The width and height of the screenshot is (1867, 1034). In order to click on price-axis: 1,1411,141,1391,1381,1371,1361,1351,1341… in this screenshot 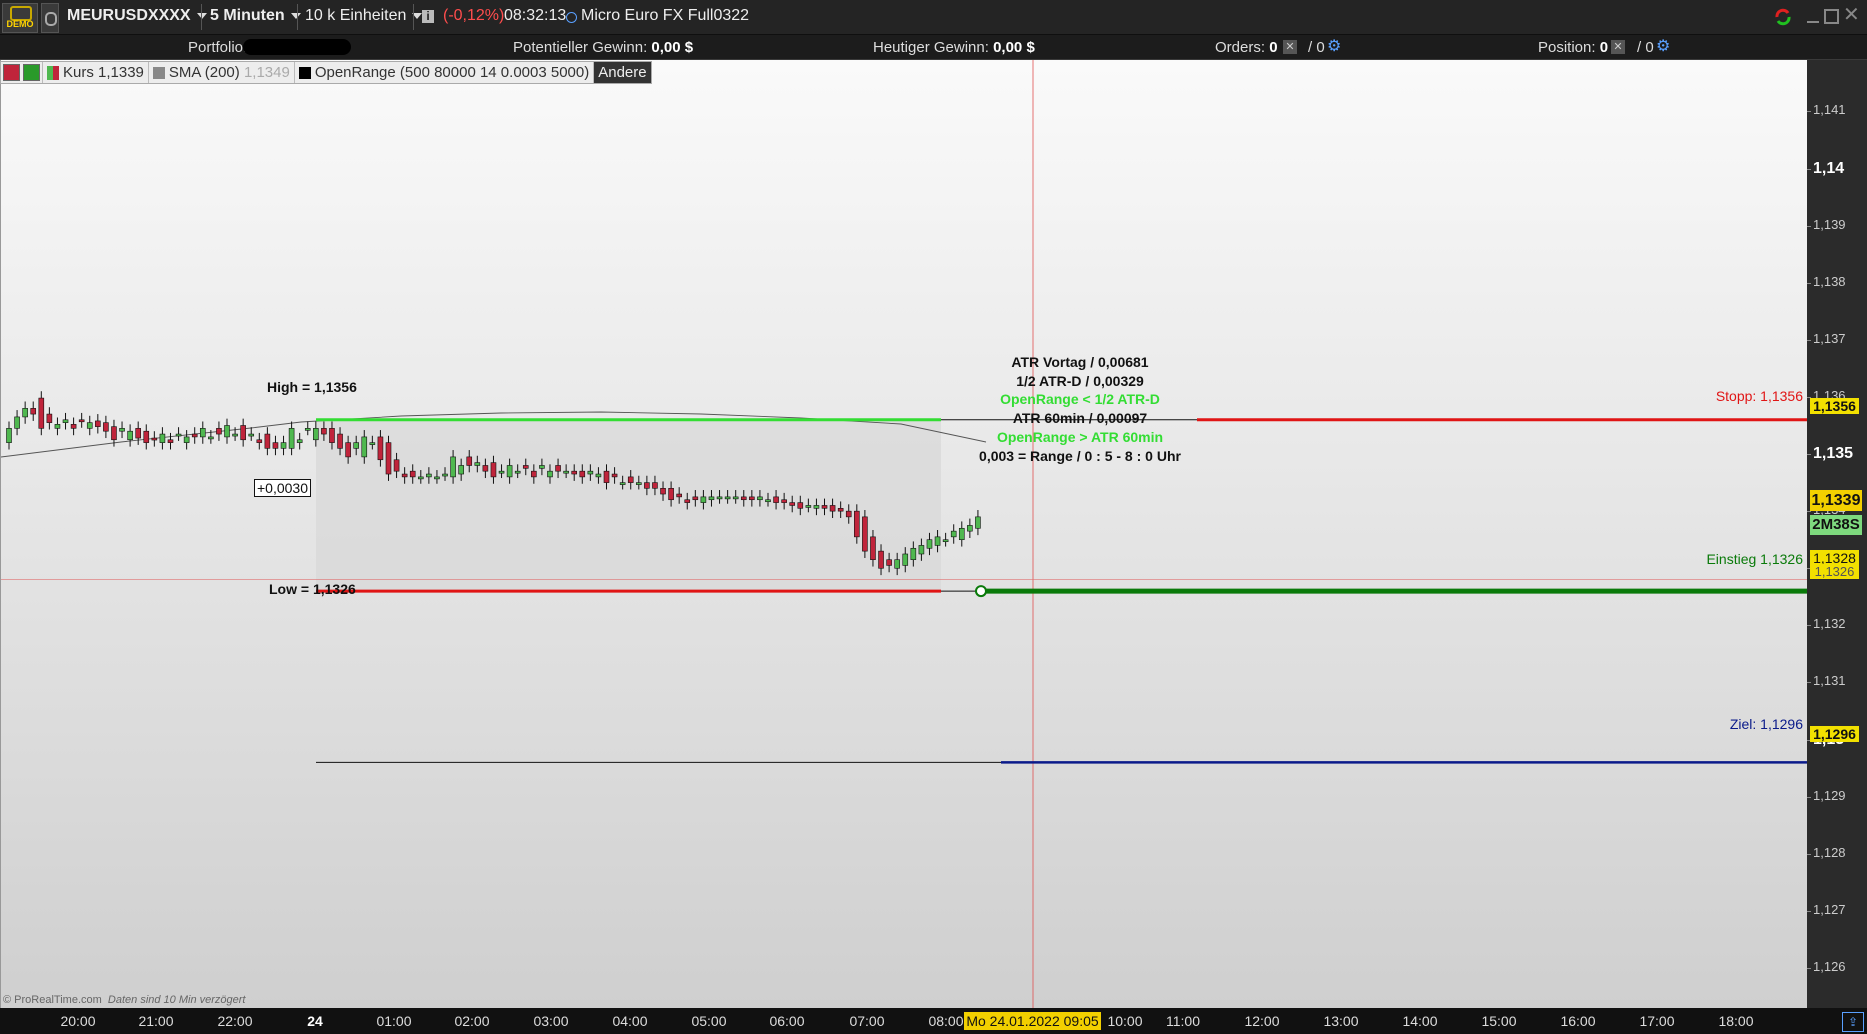, I will do `click(1837, 534)`.